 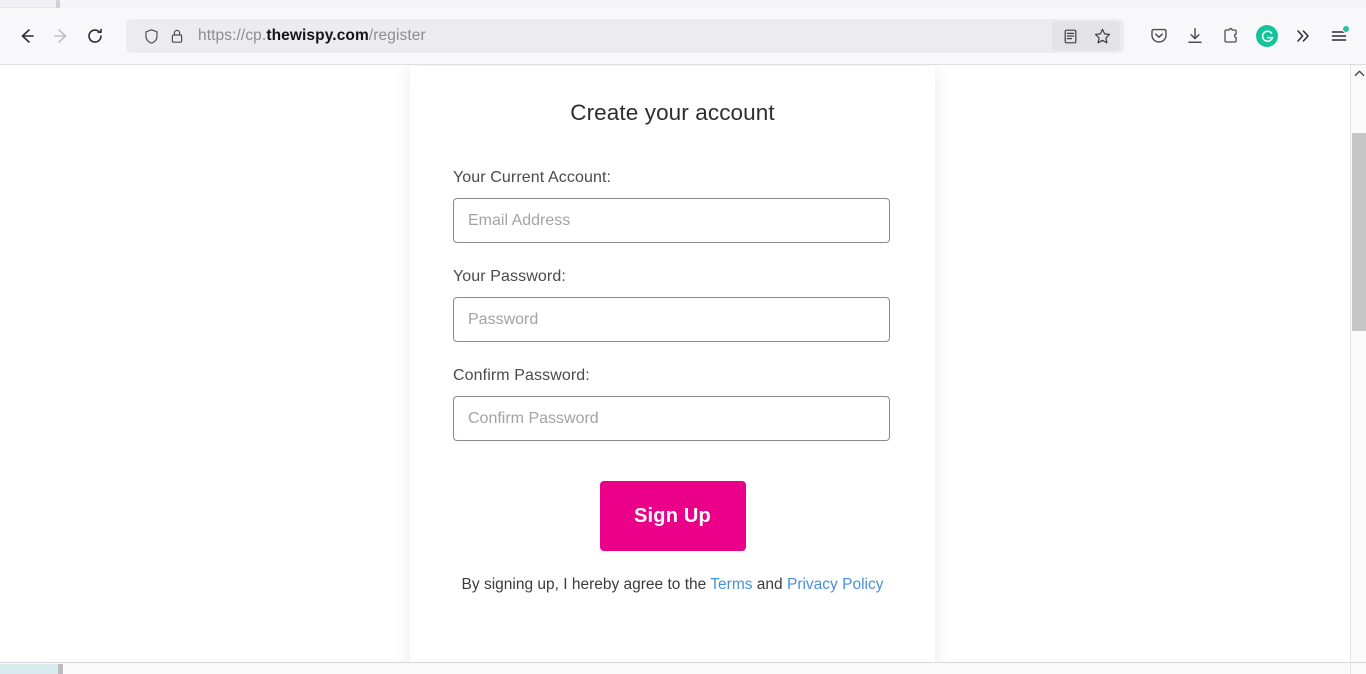 What do you see at coordinates (675, 668) in the screenshot?
I see `horizontal-scrollbar` at bounding box center [675, 668].